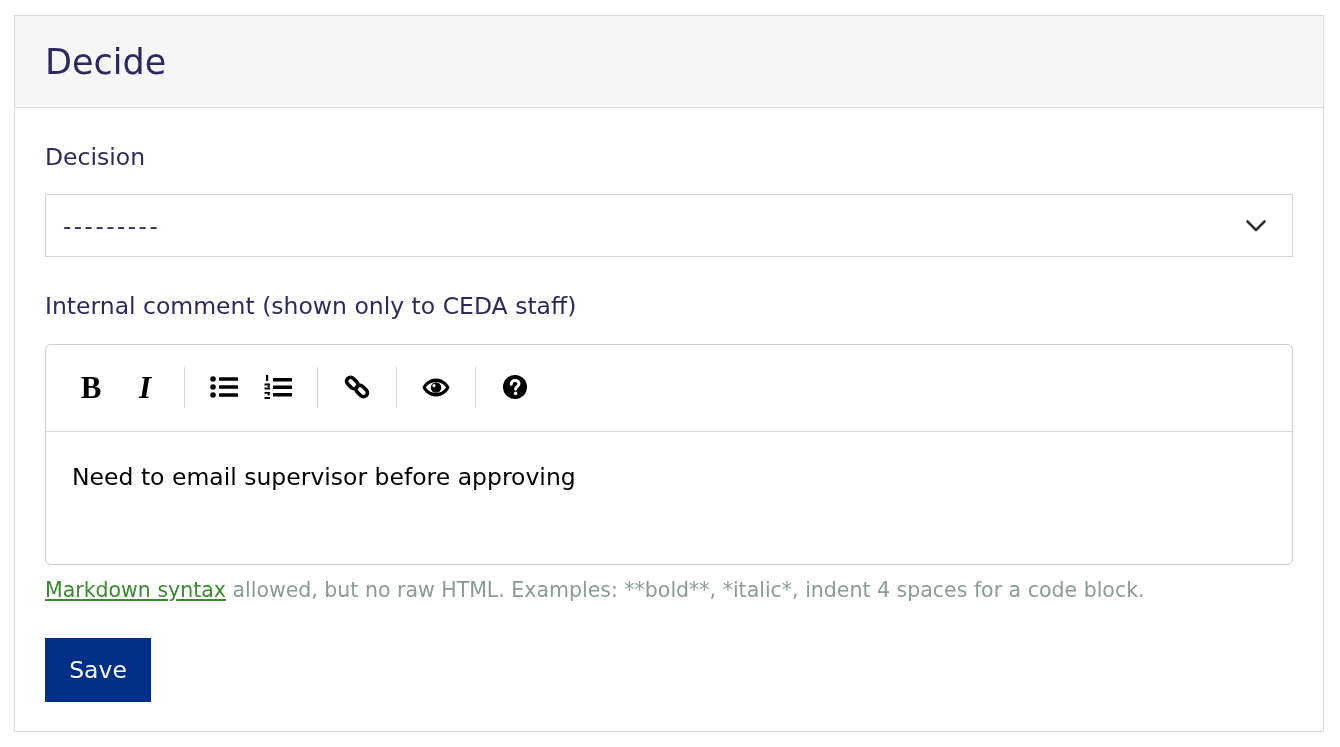  I want to click on comment-label: Internal comment (shown only to CEDA staff), so click(311, 306).